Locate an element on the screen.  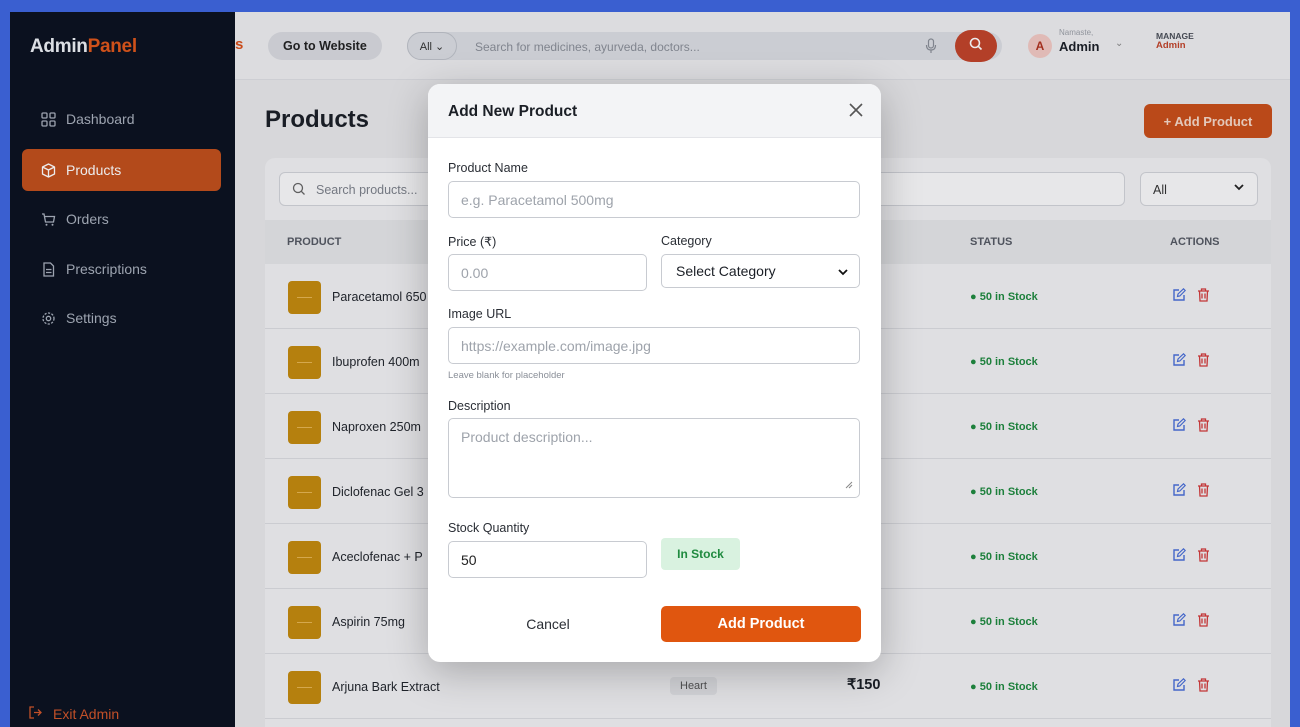
image-url-label: Image URL is located at coordinates (480, 314).